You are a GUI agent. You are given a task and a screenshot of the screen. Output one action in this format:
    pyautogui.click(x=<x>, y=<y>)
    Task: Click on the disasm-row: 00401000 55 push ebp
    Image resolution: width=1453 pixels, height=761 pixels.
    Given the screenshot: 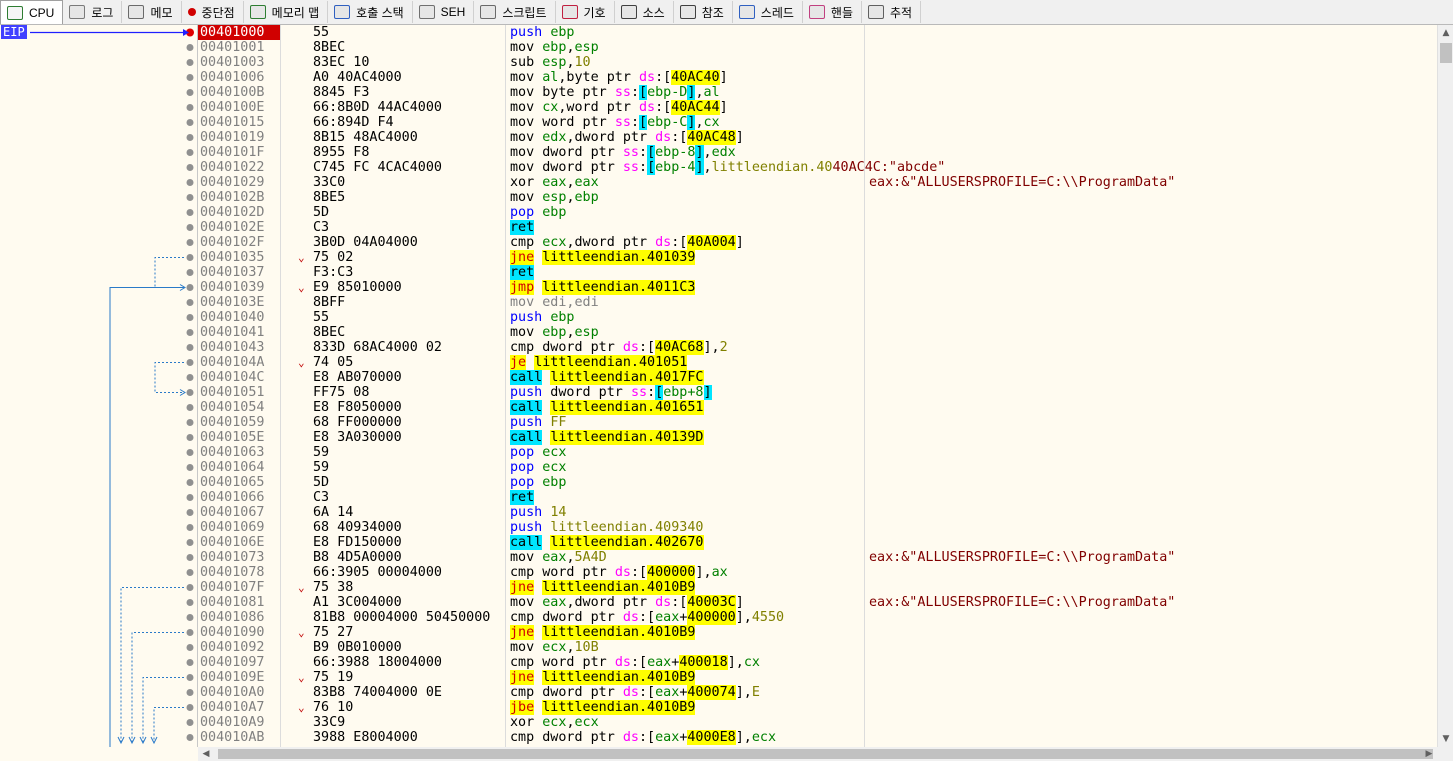 What is the action you would take?
    pyautogui.click(x=817, y=32)
    